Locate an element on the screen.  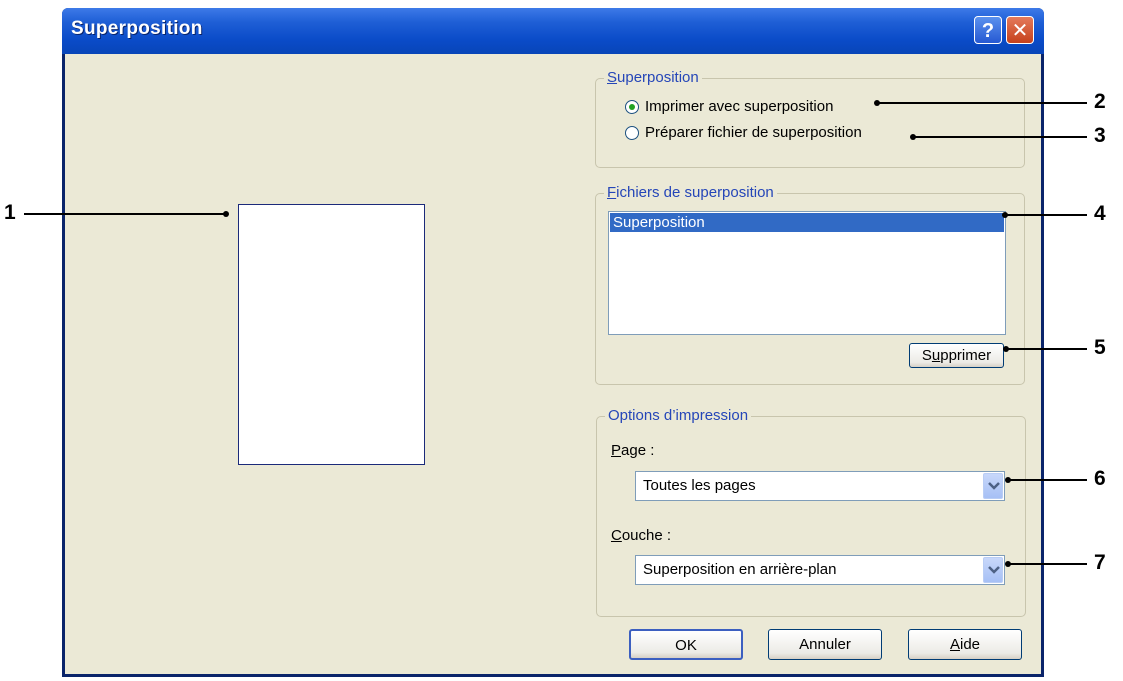
page-preview is located at coordinates (331, 334).